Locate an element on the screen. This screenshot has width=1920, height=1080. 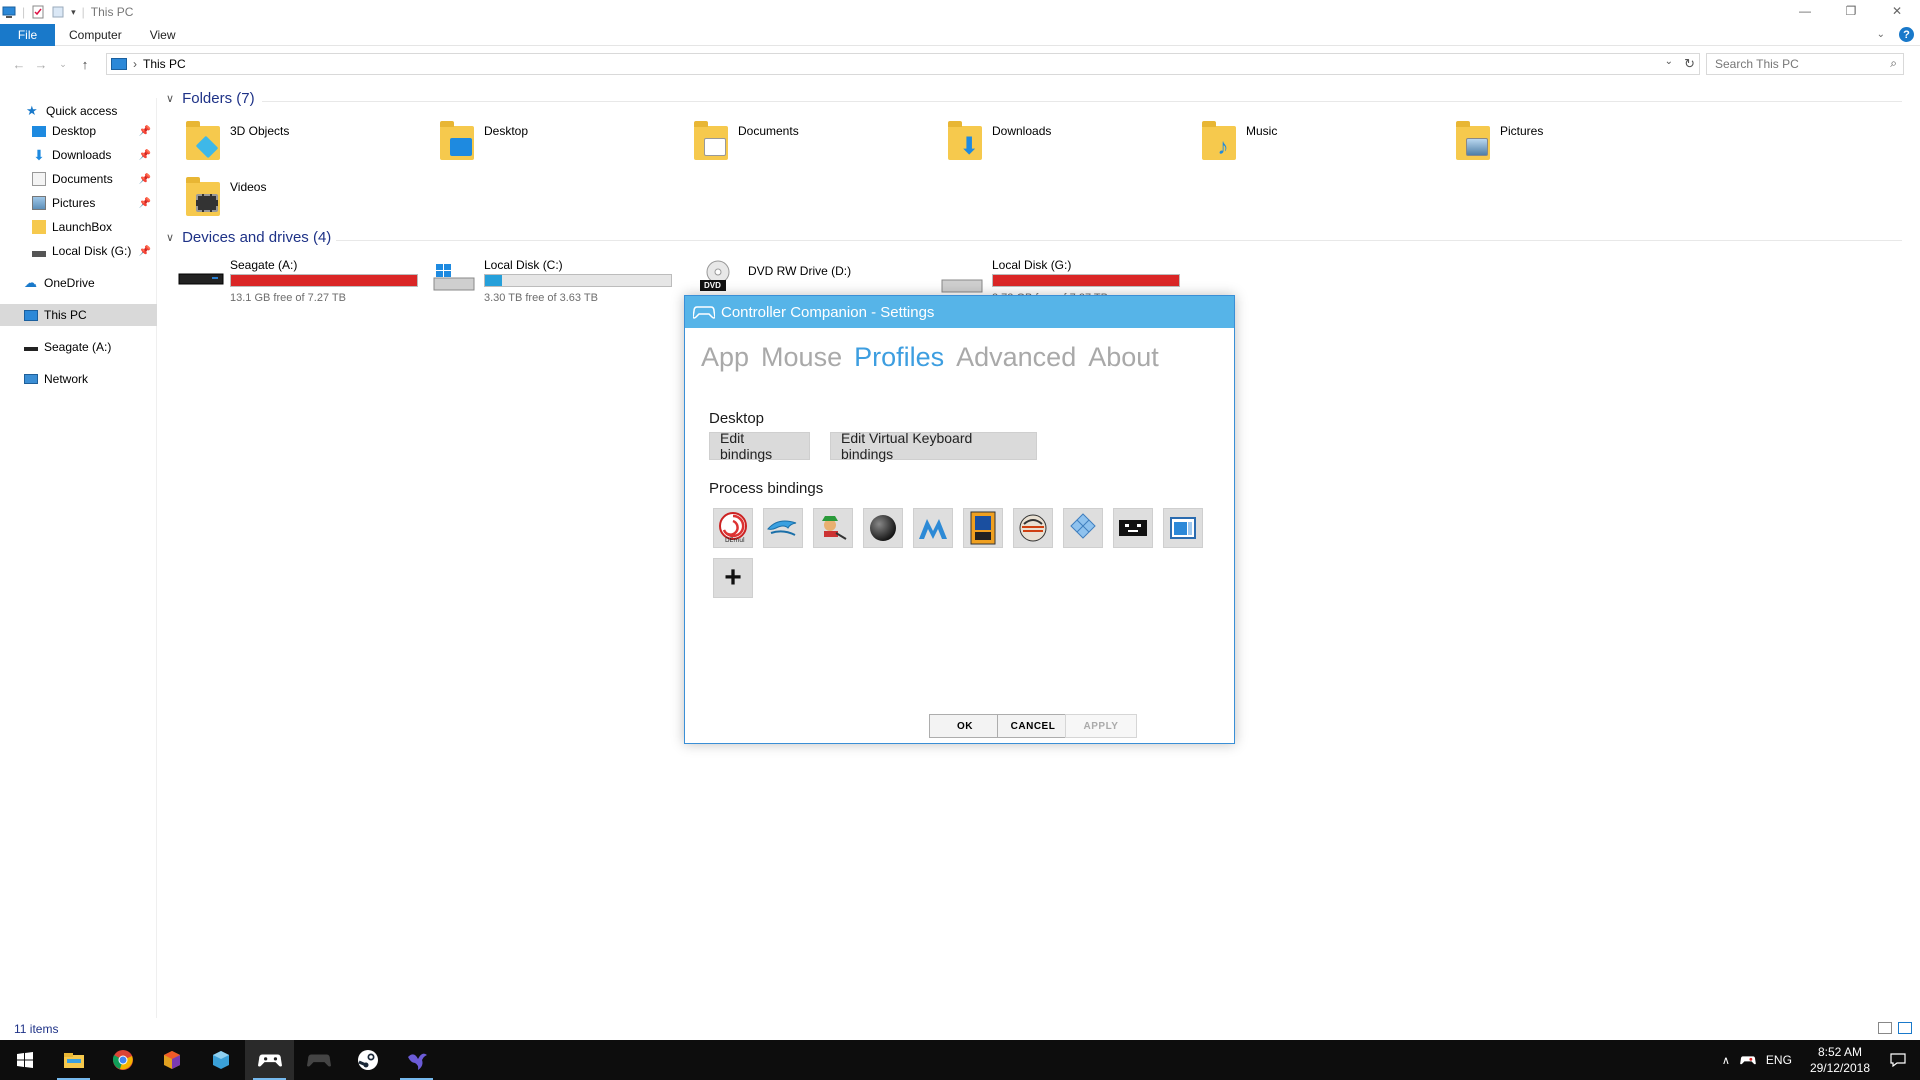
close-button: ✕ is located at coordinates (1897, 11).